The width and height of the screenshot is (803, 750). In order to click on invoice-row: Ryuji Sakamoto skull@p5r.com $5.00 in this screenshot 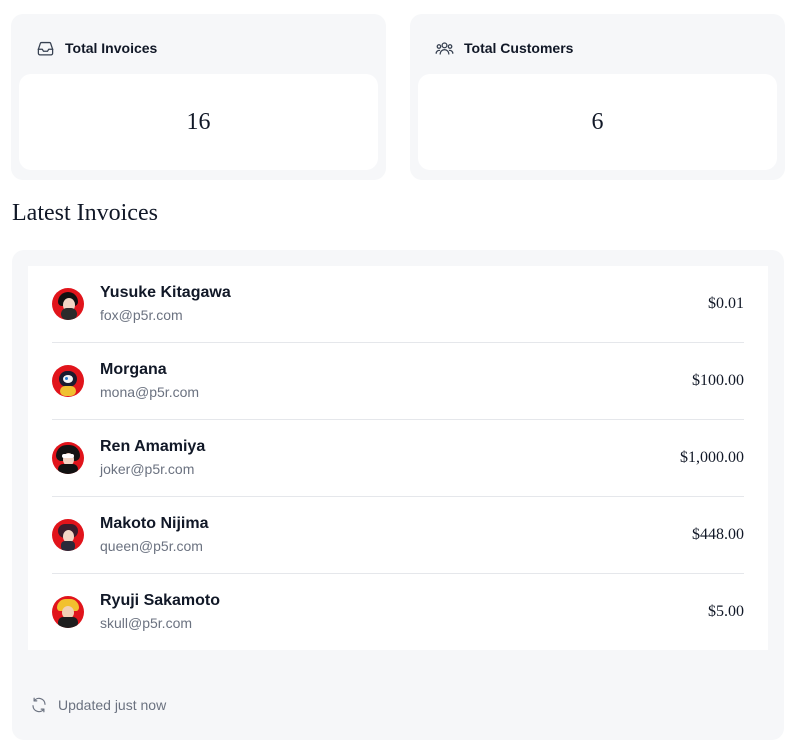, I will do `click(398, 611)`.